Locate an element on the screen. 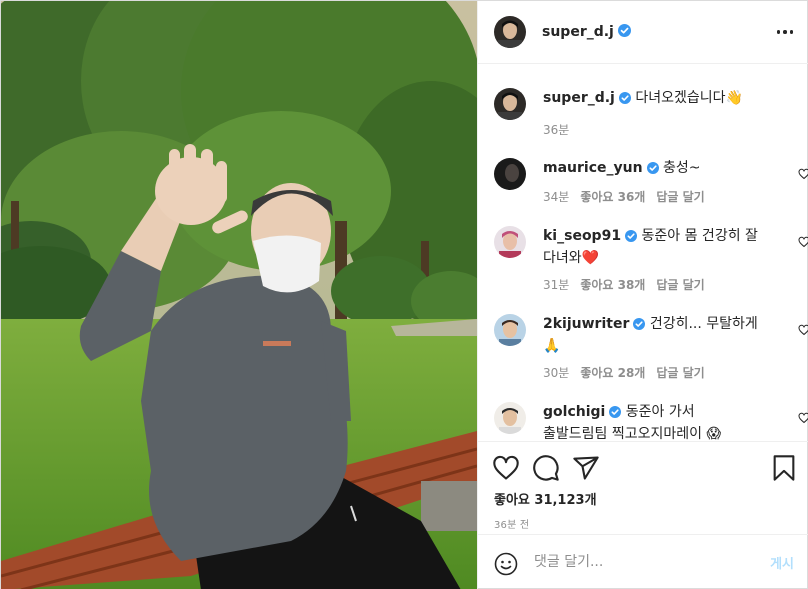 Image resolution: width=808 pixels, height=589 pixels. comment-meta: 34분 좋아요 36개 답글 달기 is located at coordinates (629, 196).